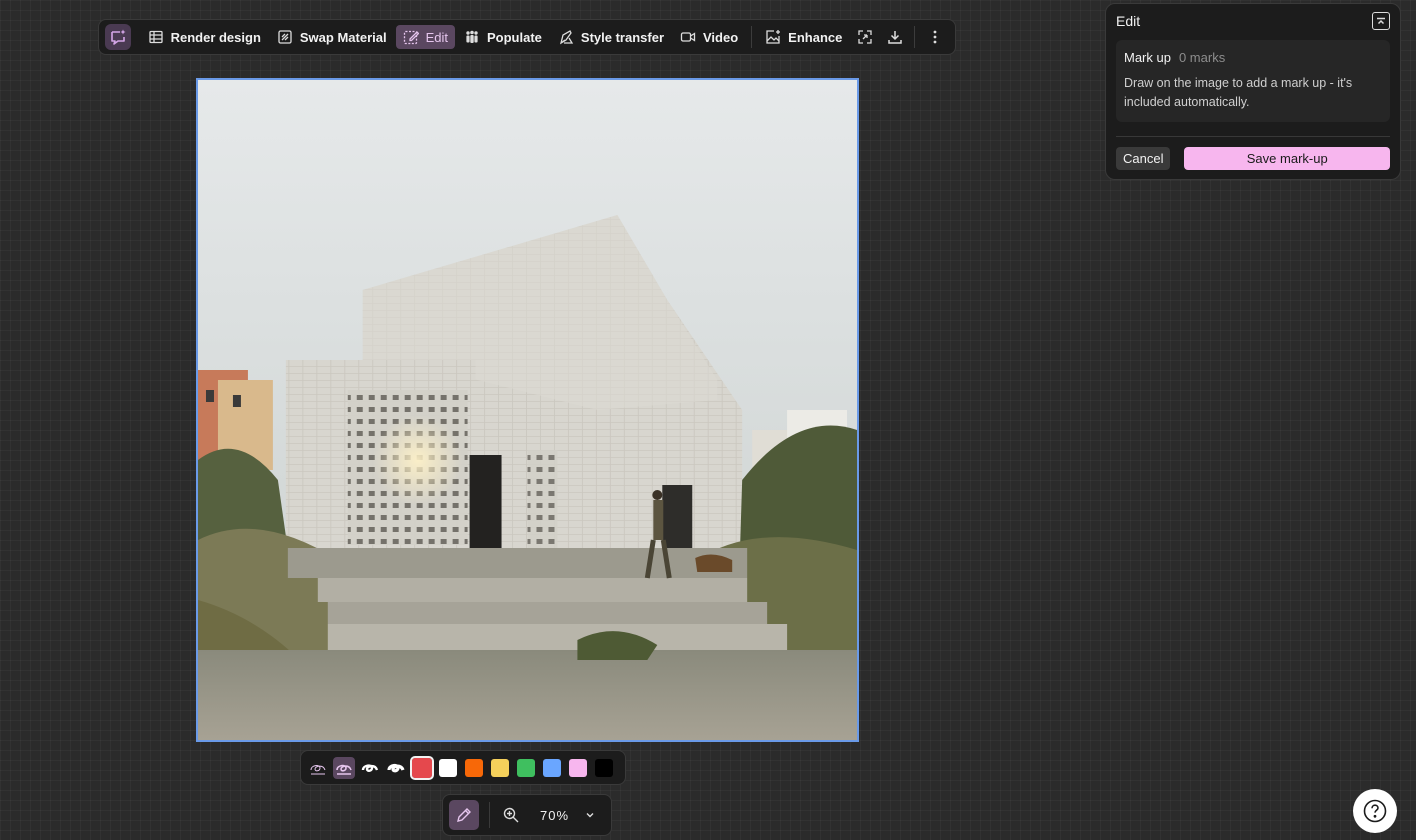 Image resolution: width=1416 pixels, height=840 pixels. I want to click on color-swatch-white, so click(448, 768).